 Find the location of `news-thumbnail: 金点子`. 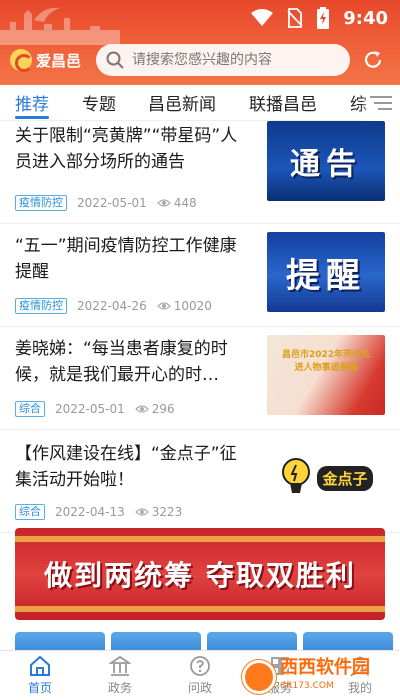

news-thumbnail: 金点子 is located at coordinates (326, 478).